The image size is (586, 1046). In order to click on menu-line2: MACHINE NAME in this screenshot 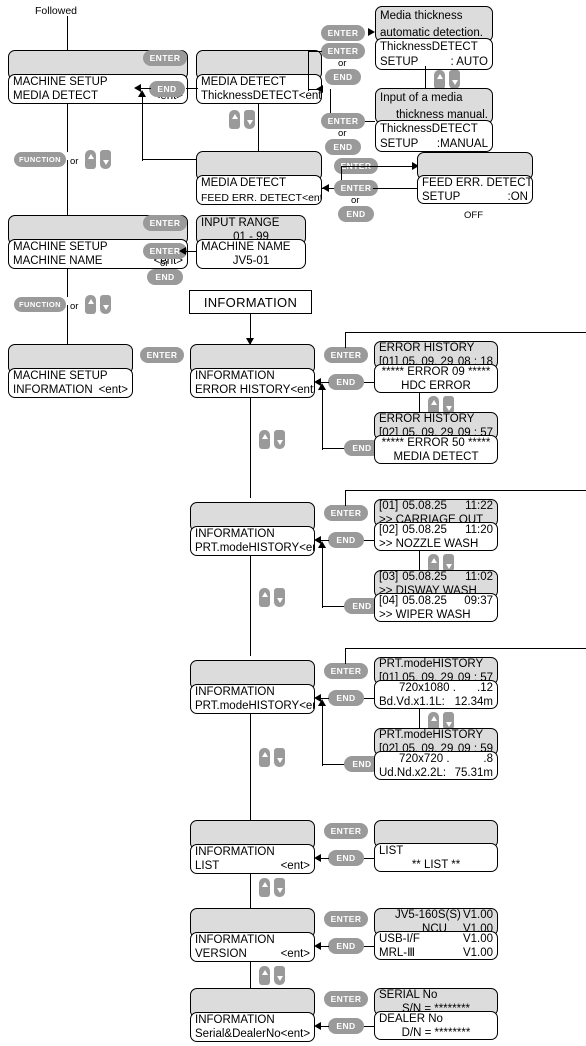, I will do `click(58, 261)`.